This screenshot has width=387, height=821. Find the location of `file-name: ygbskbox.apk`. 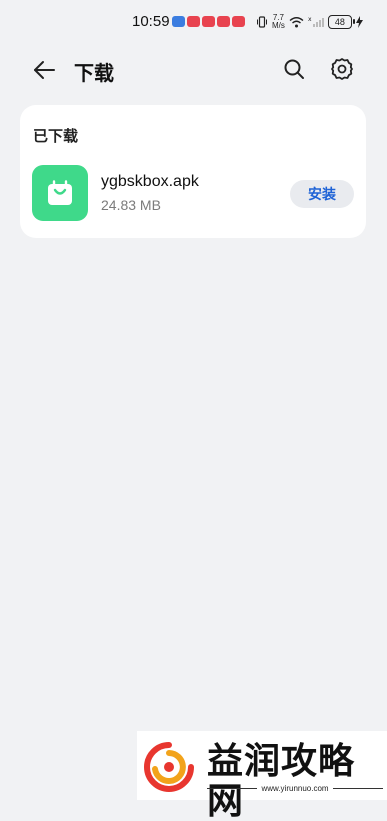

file-name: ygbskbox.apk is located at coordinates (150, 181).